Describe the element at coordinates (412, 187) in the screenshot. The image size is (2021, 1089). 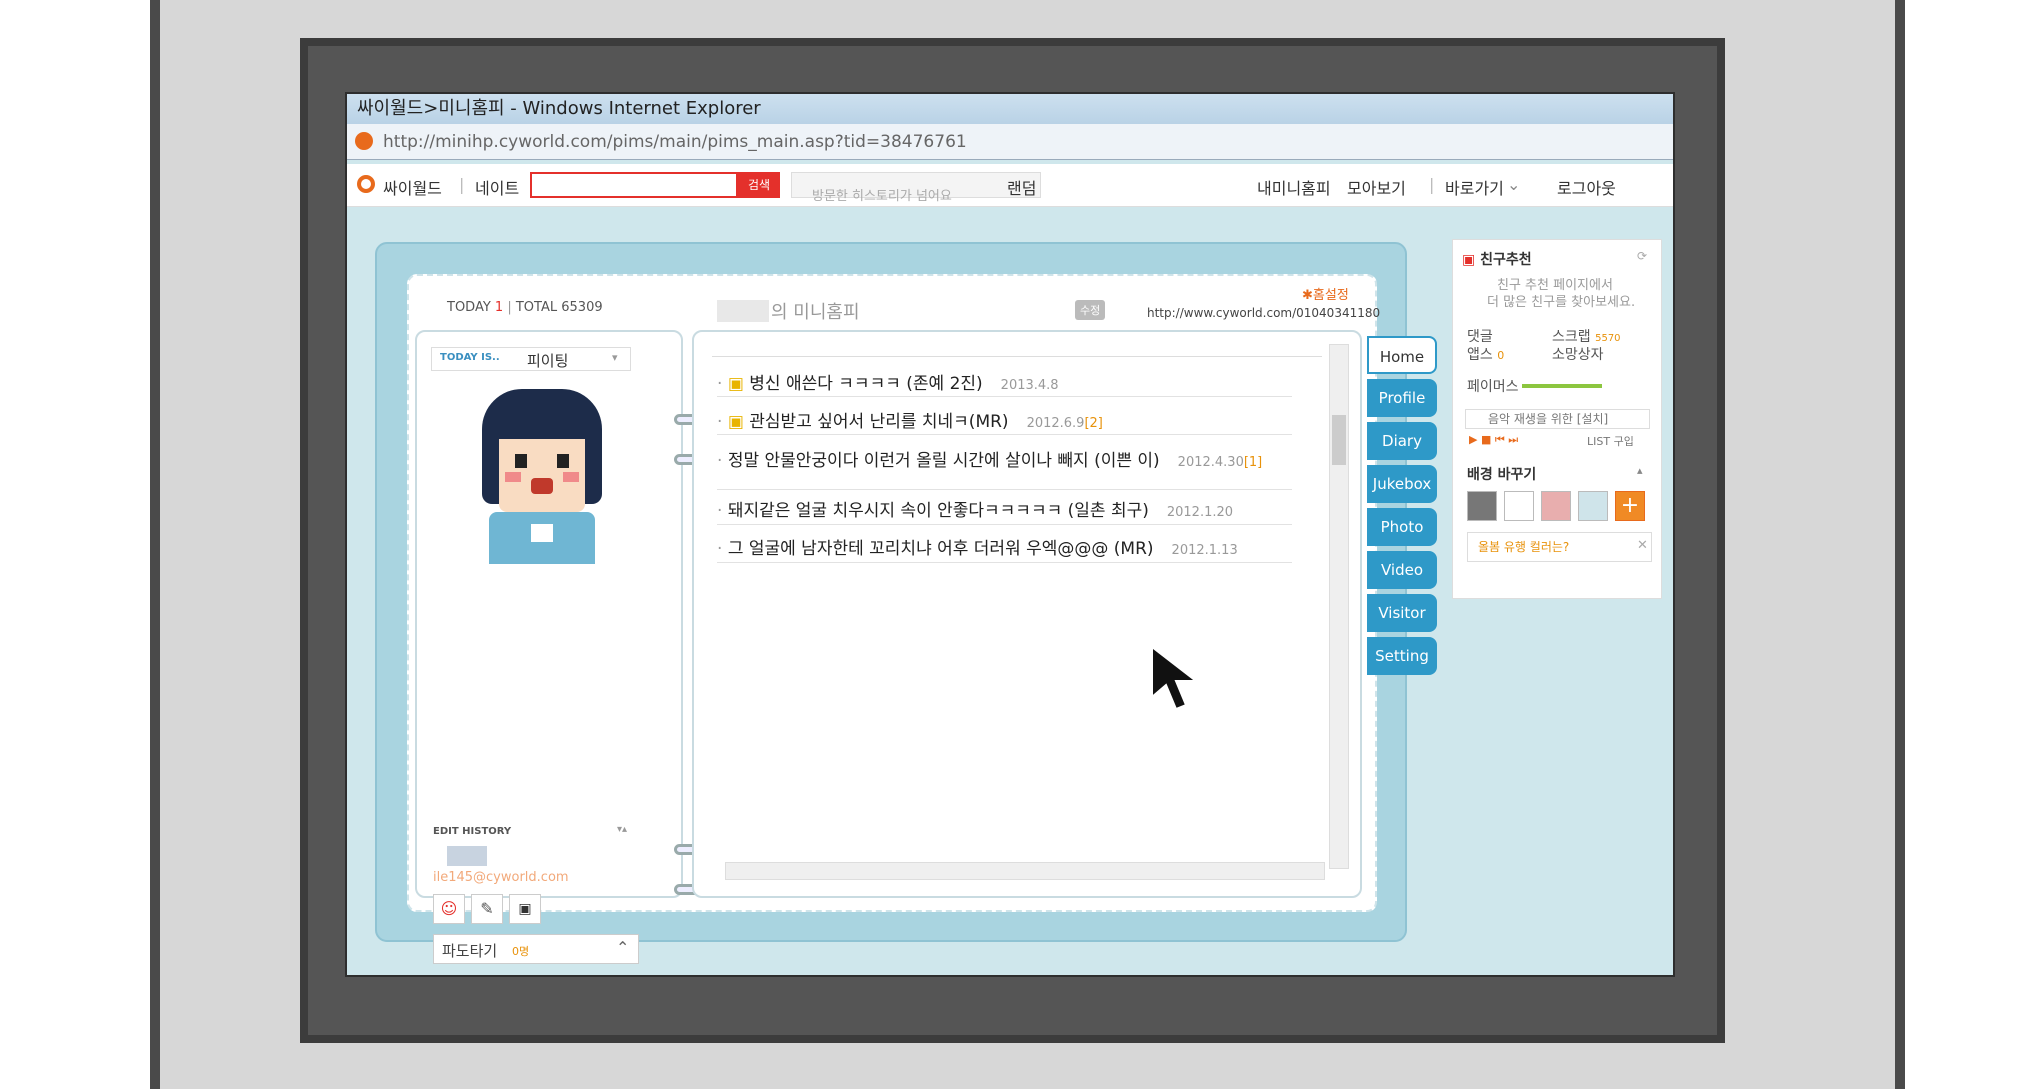
I see `nav-cyworld-link: 싸이월드` at that location.